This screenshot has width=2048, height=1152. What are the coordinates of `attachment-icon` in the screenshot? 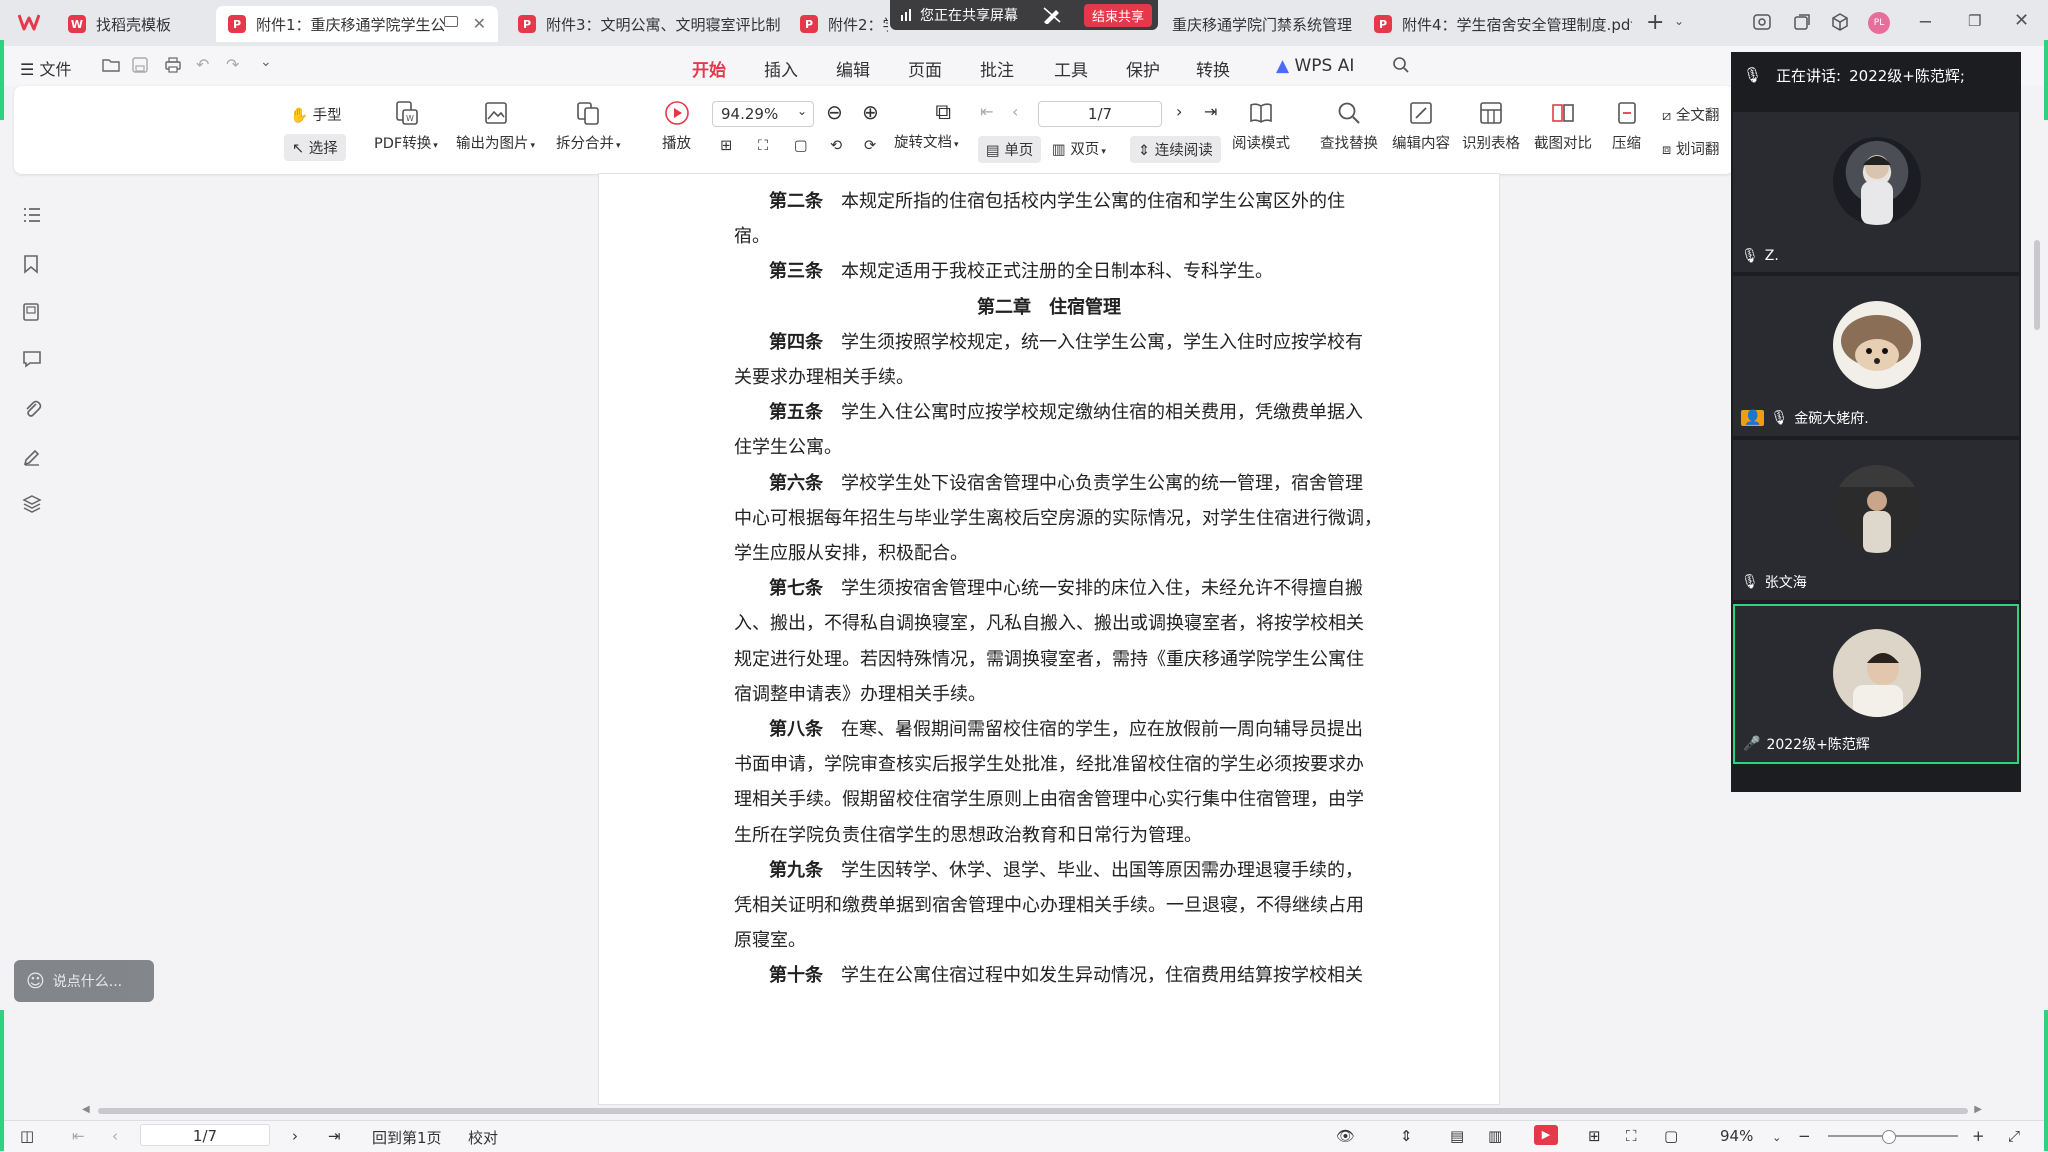 It's located at (32, 410).